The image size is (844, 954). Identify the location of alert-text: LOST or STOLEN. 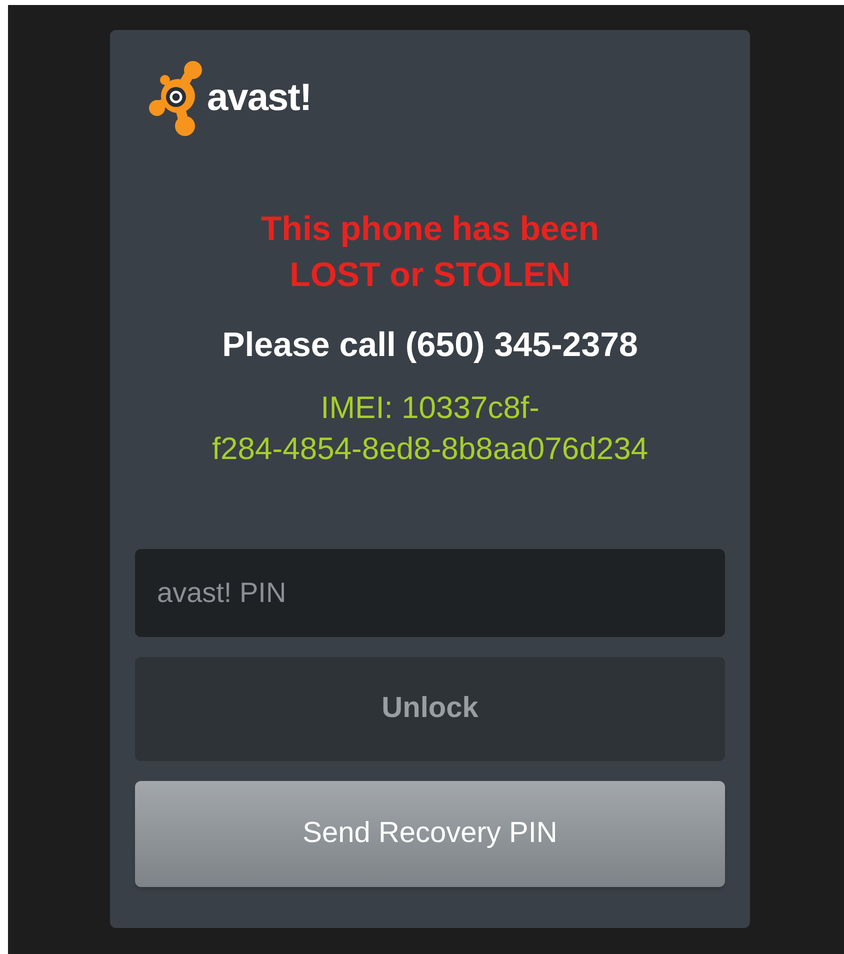
(430, 275).